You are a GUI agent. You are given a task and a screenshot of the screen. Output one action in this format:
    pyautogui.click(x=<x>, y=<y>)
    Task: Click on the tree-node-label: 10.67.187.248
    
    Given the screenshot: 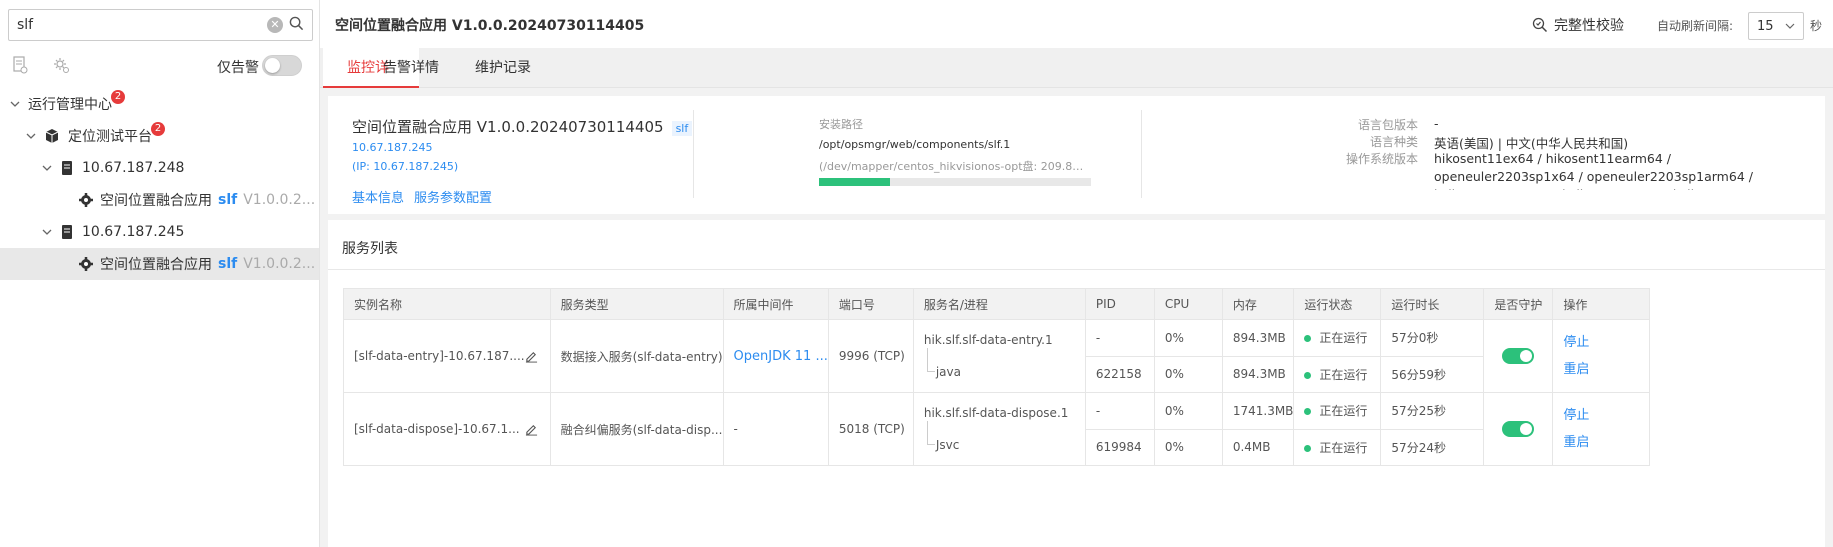 What is the action you would take?
    pyautogui.click(x=133, y=168)
    